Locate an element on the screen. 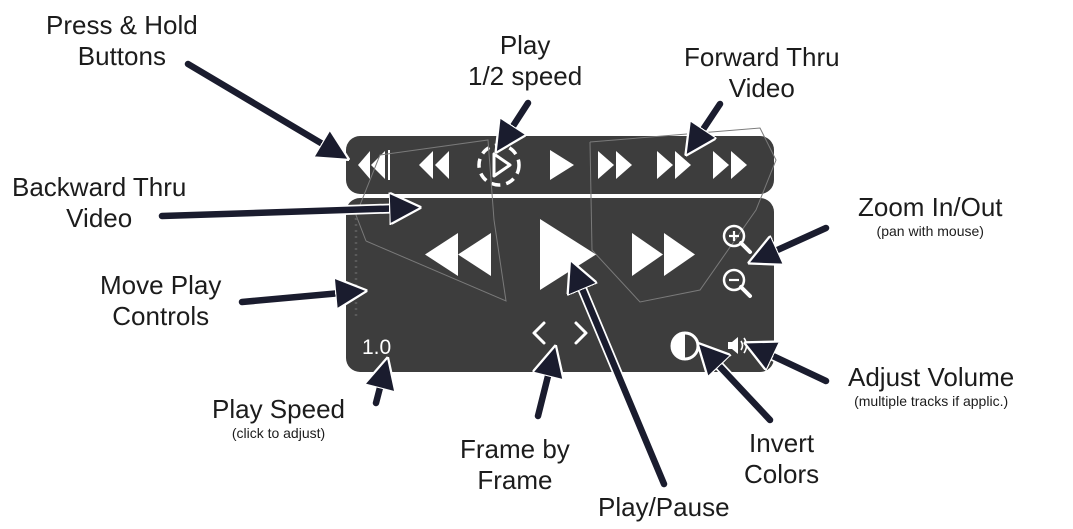  callout-frame-line2: Frame is located at coordinates (515, 480).